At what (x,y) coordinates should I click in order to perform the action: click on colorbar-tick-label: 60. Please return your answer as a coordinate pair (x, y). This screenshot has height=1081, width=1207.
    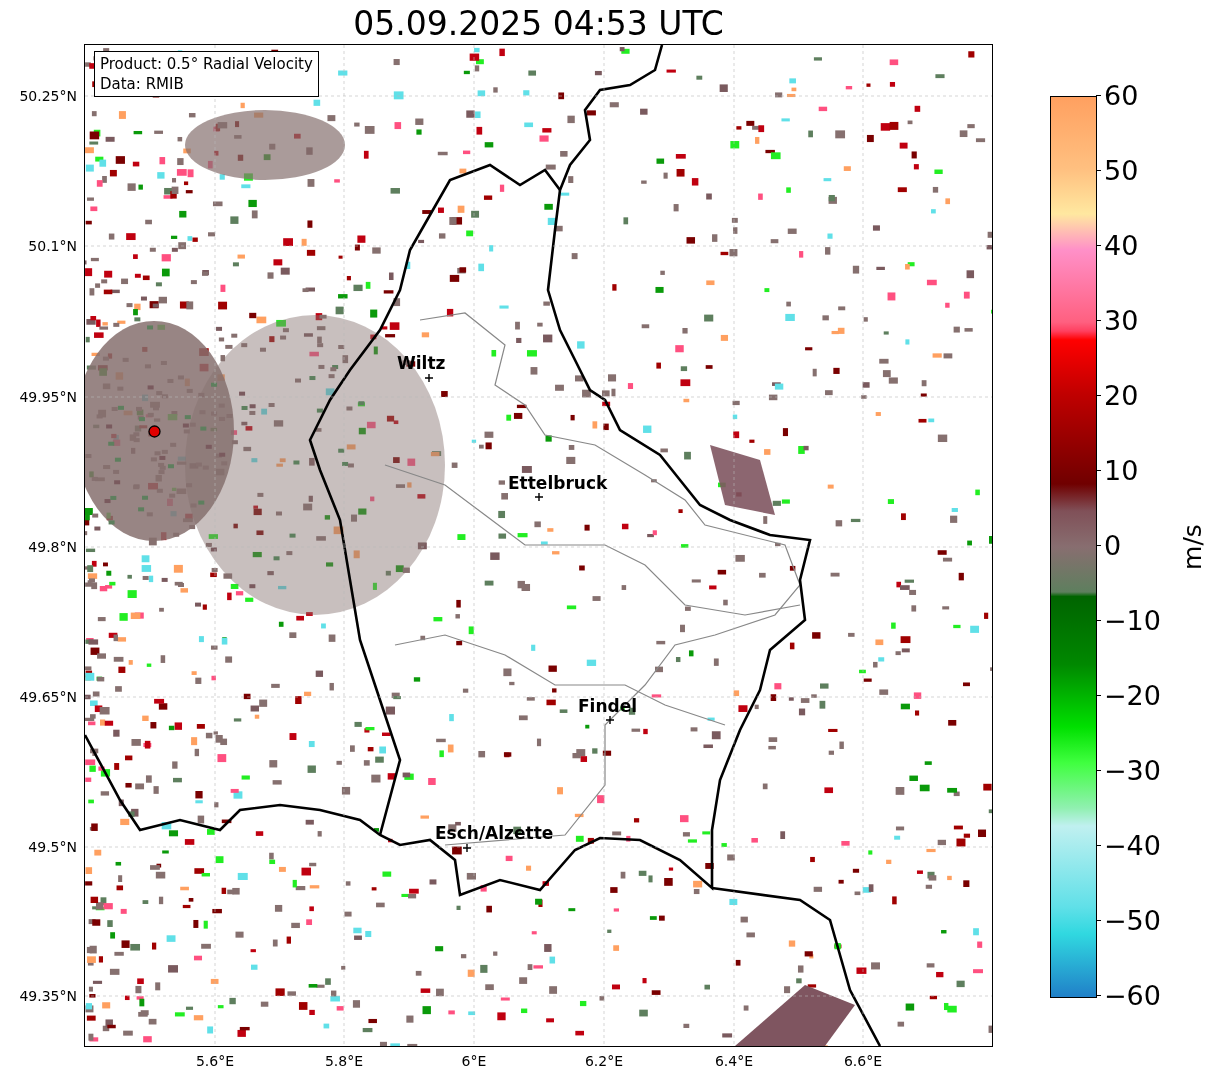
    Looking at the image, I should click on (1121, 96).